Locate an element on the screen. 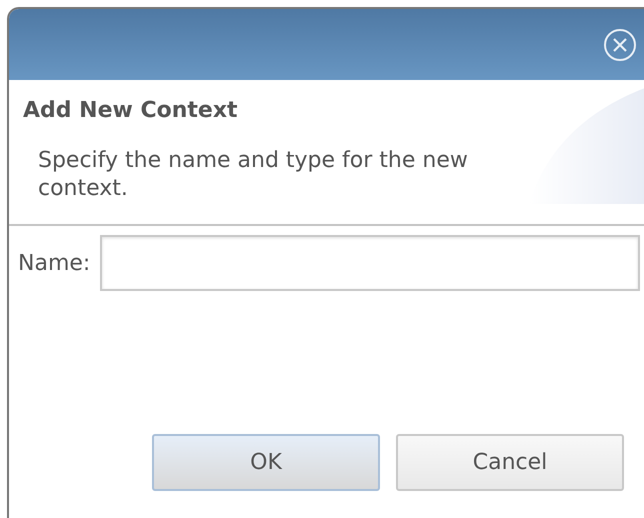  field-label: Name: is located at coordinates (54, 263).